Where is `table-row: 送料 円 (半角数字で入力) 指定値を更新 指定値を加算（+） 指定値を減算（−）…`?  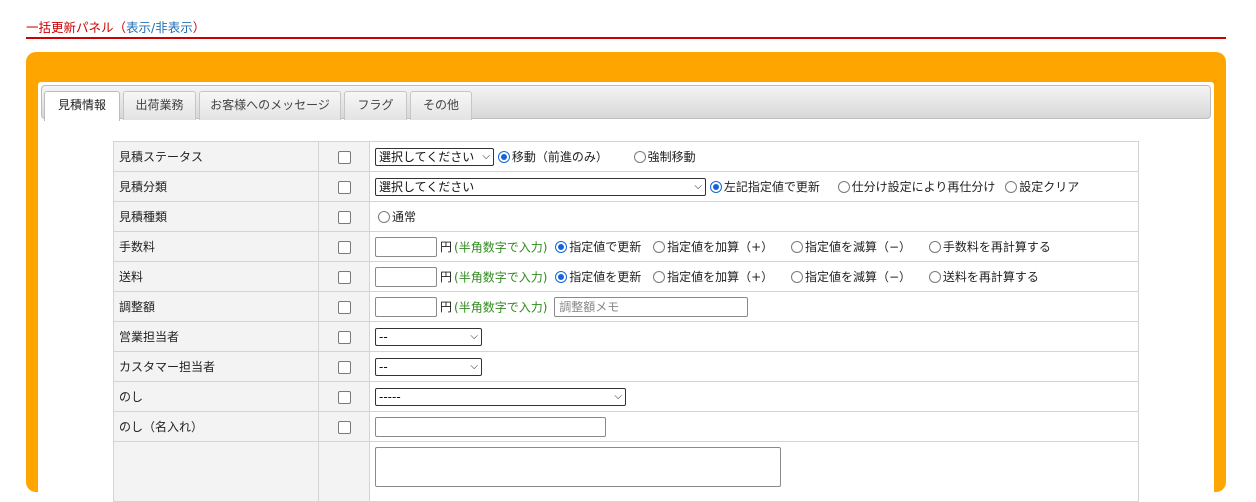
table-row: 送料 円 (半角数字で入力) 指定値を更新 指定値を加算（+） 指定値を減算（−）… is located at coordinates (626, 276).